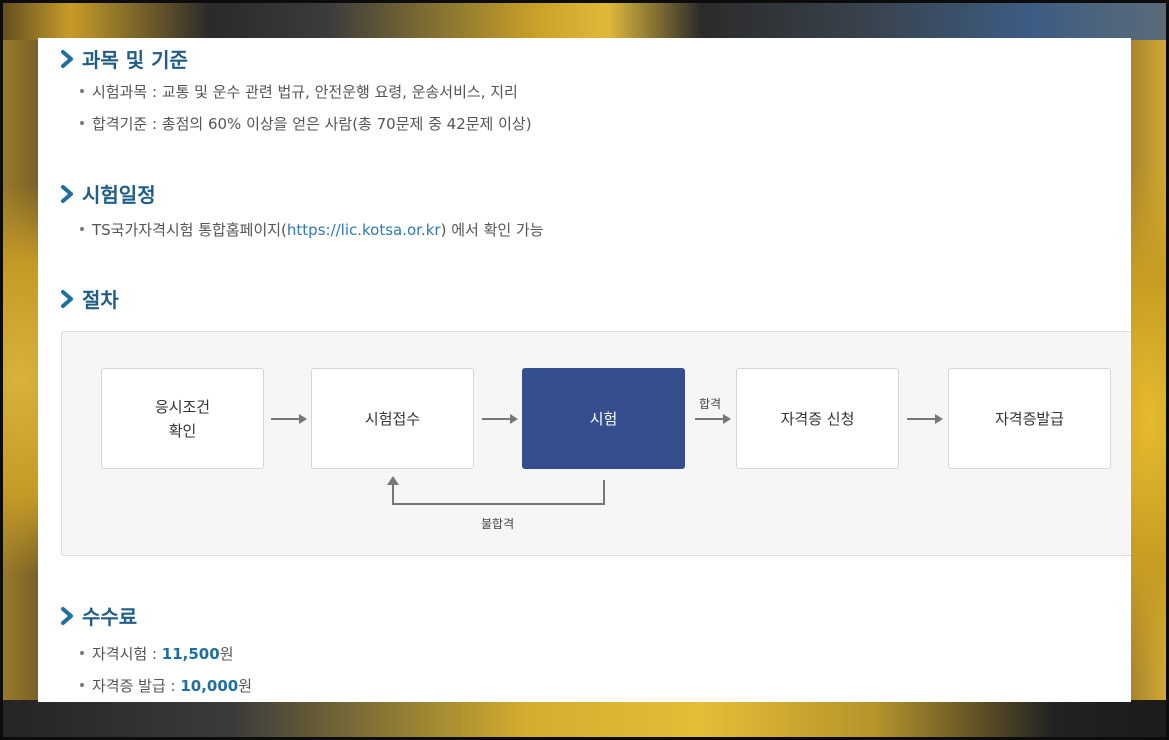 The height and width of the screenshot is (740, 1169). I want to click on step-label: 시험, so click(603, 418).